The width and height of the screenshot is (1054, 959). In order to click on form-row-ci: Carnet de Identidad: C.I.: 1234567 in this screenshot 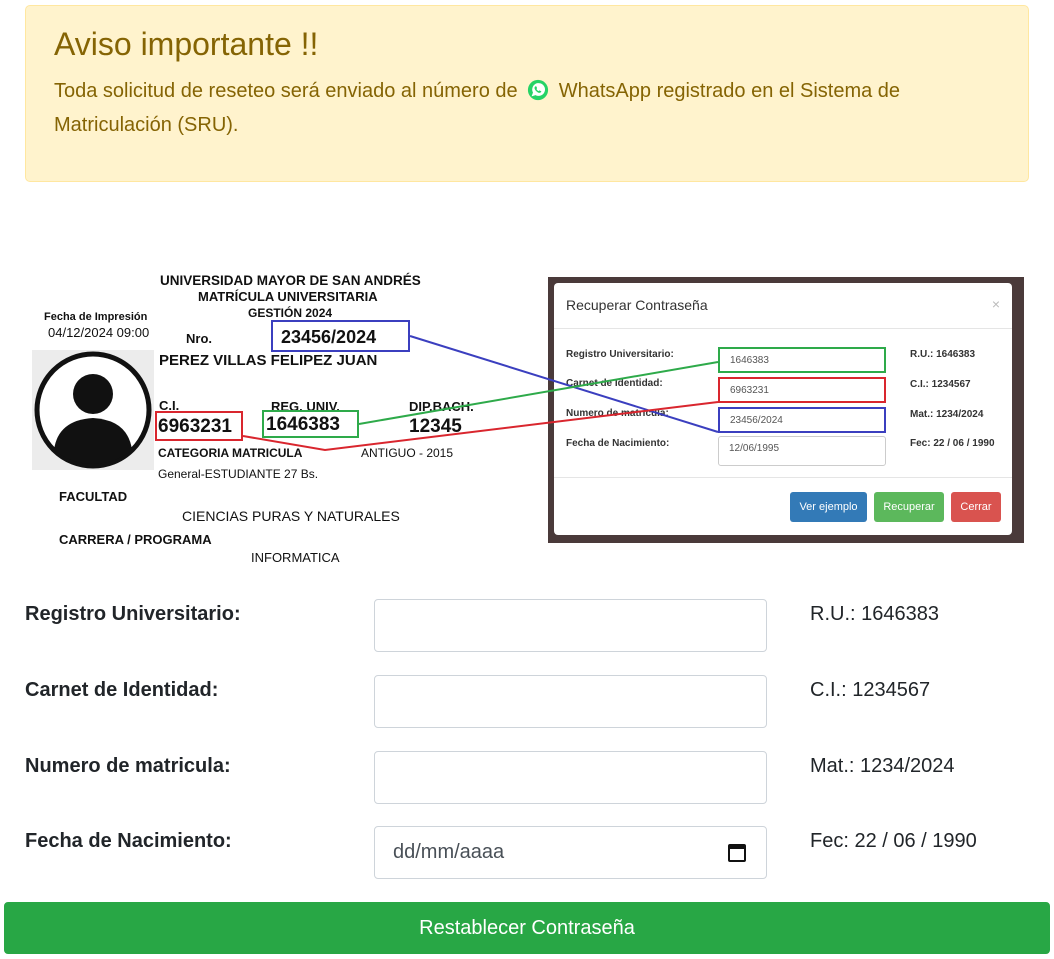, I will do `click(527, 702)`.